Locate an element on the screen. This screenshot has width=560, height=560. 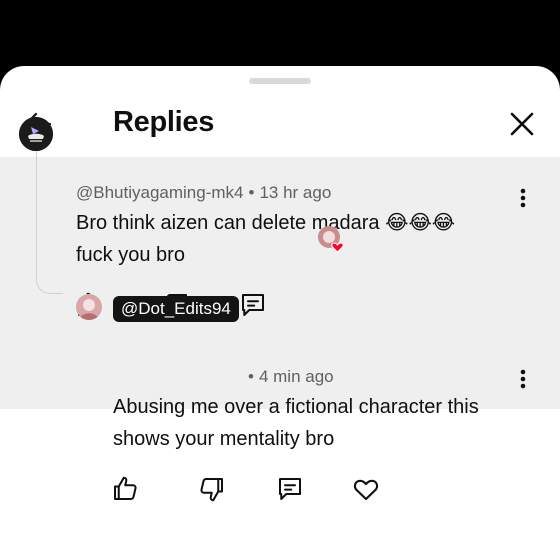
heart-icon is located at coordinates (366, 490).